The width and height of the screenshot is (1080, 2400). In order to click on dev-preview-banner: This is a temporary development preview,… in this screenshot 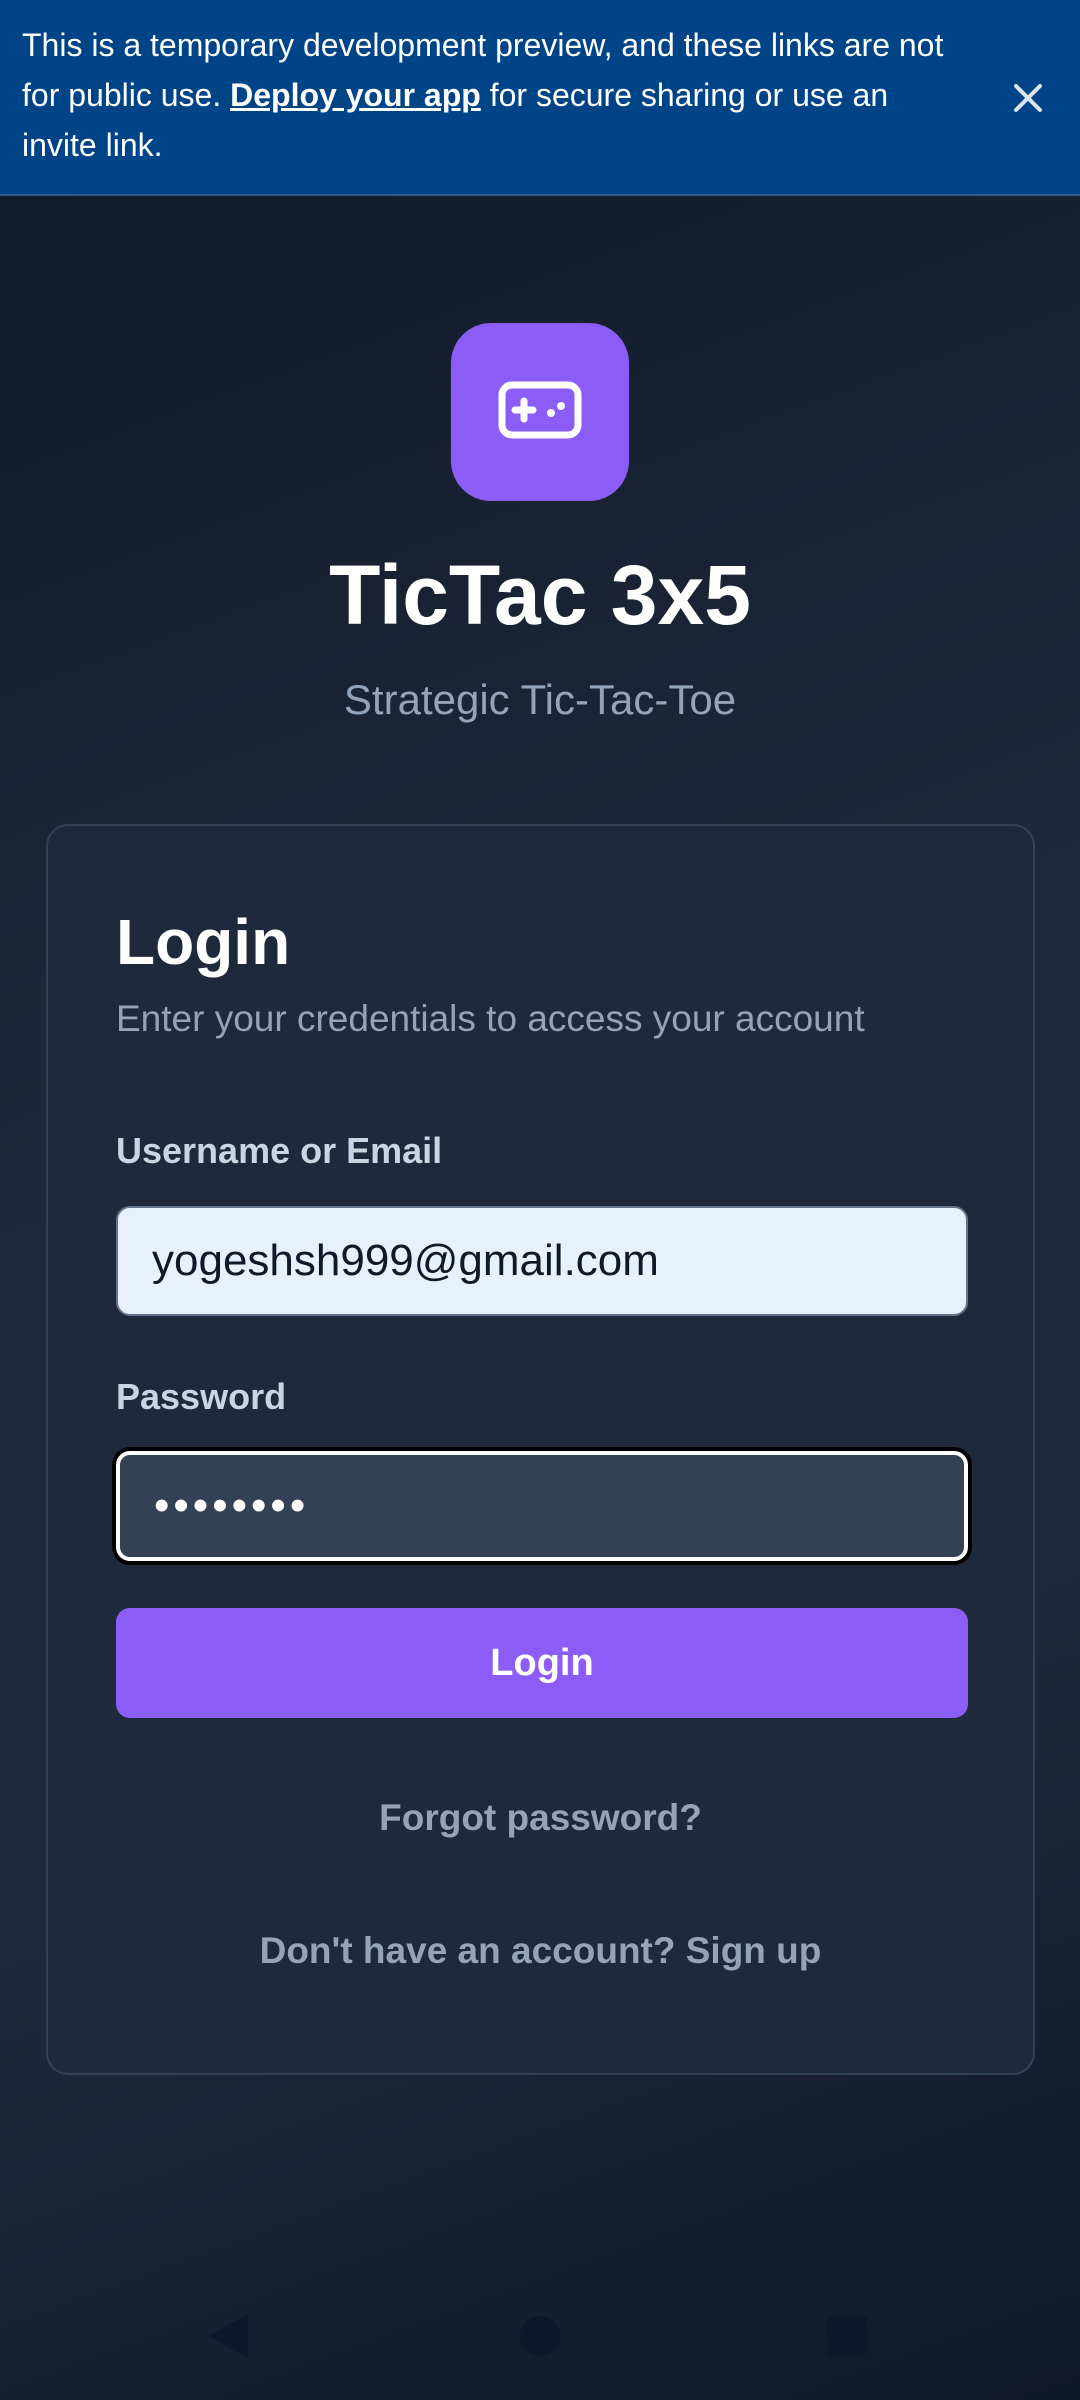, I will do `click(540, 98)`.